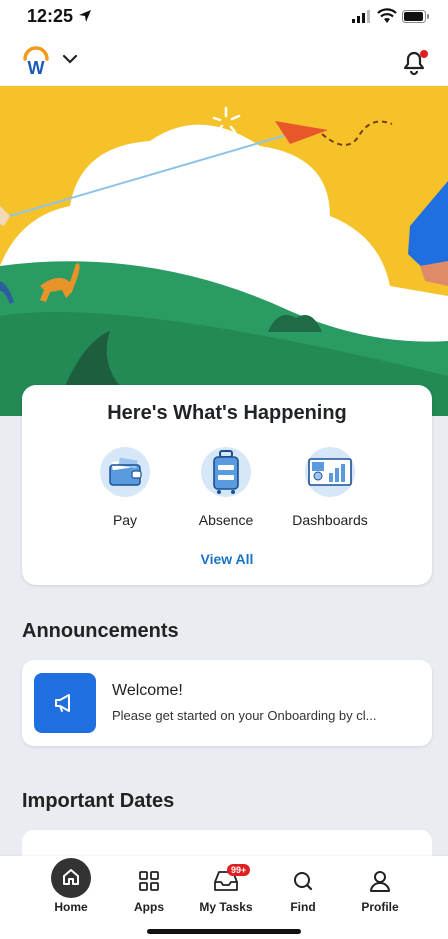 This screenshot has width=448, height=939. Describe the element at coordinates (71, 886) in the screenshot. I see `nav-home: Home` at that location.